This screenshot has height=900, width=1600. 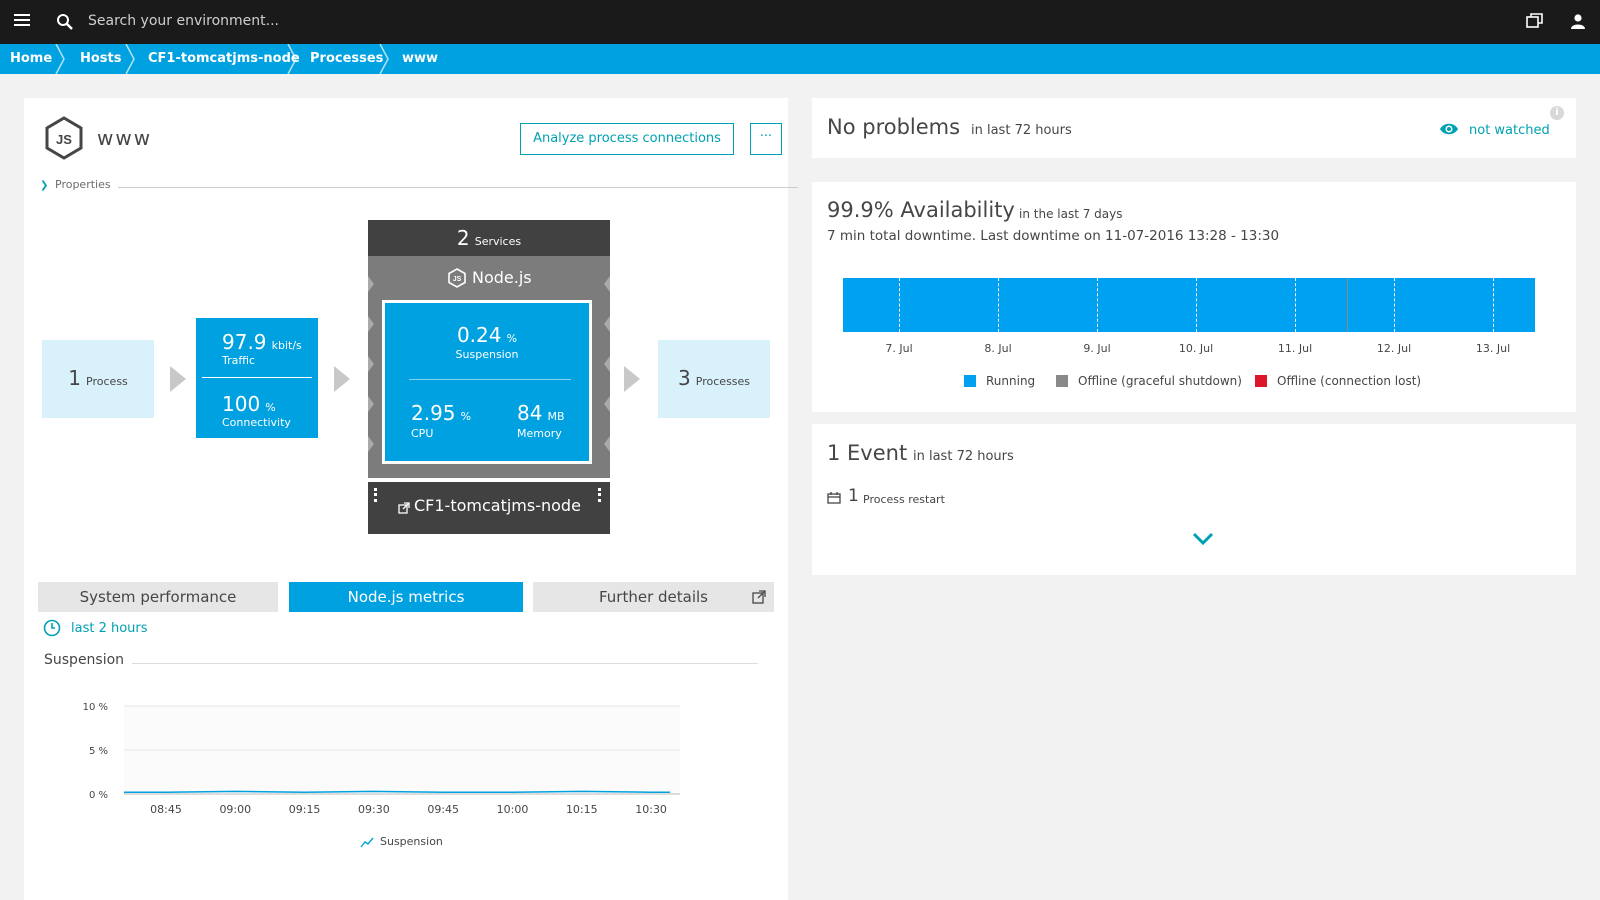 I want to click on availability-title: 99.9% Availability, so click(x=921, y=210).